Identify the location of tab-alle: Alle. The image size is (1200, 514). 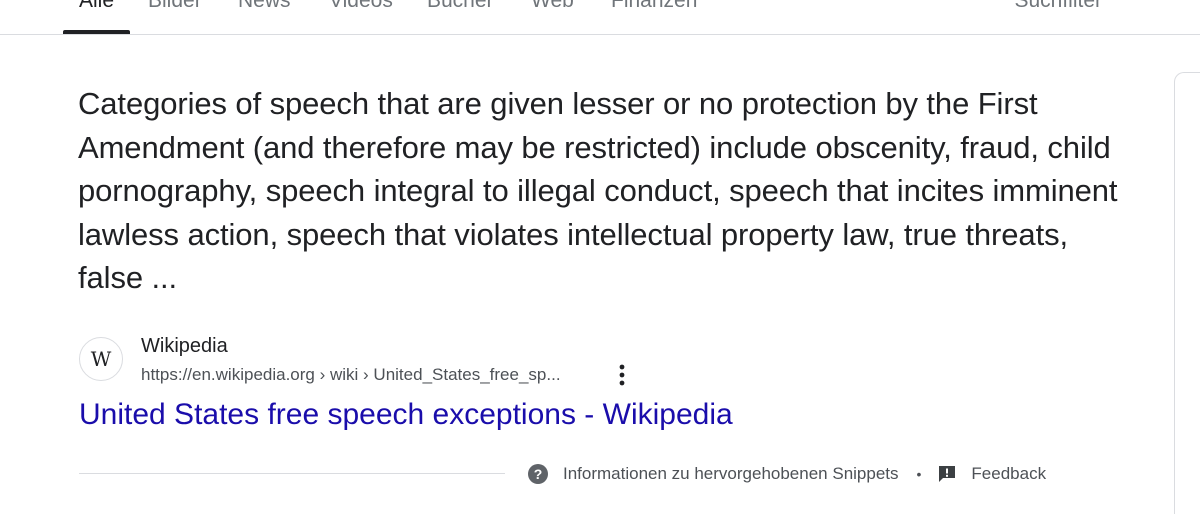
(96, 7).